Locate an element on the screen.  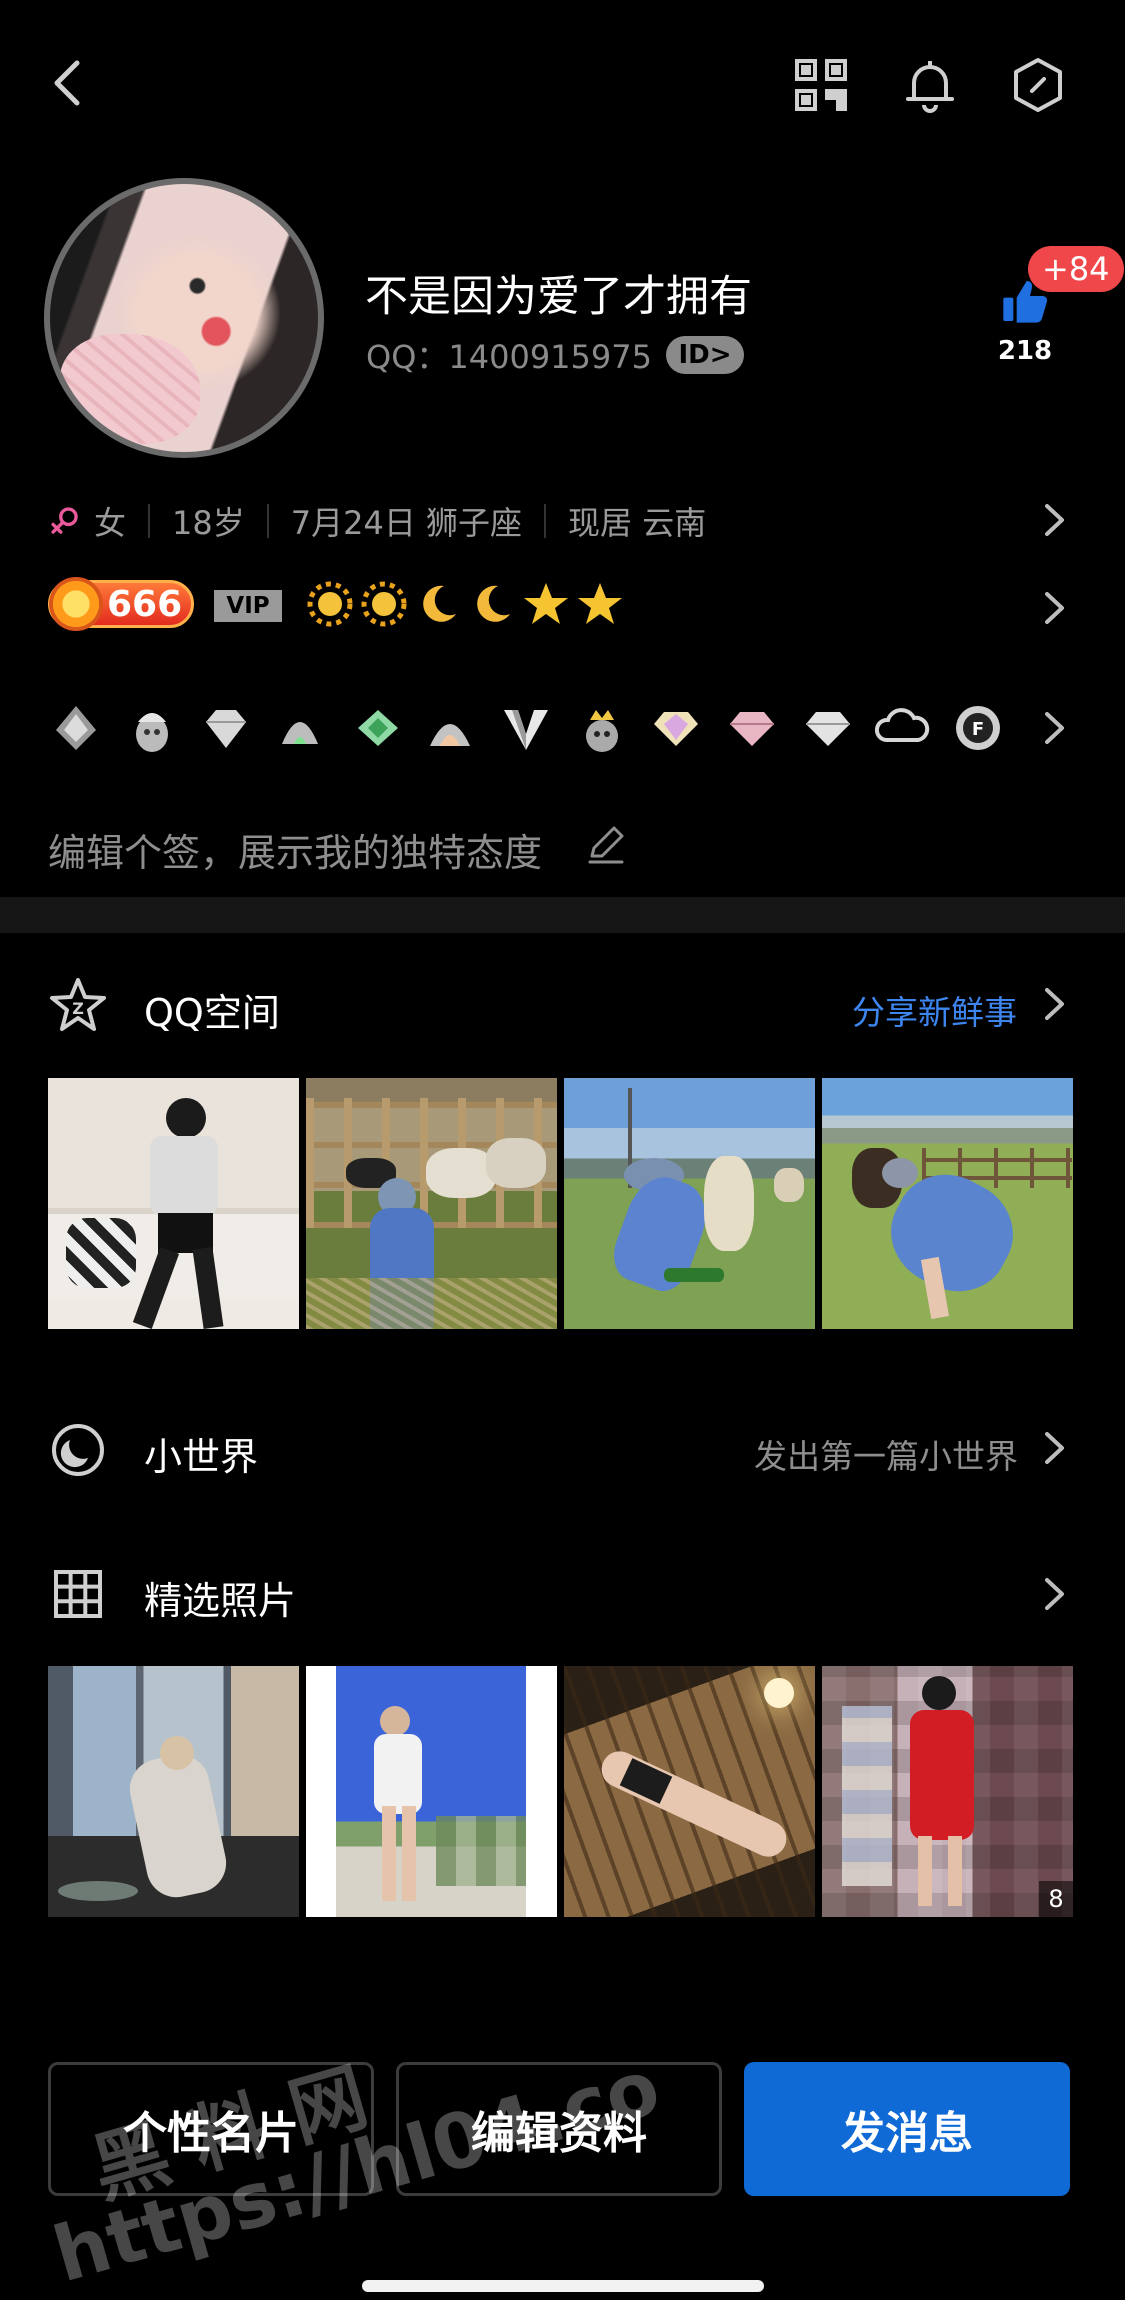
notifications-button is located at coordinates (930, 85).